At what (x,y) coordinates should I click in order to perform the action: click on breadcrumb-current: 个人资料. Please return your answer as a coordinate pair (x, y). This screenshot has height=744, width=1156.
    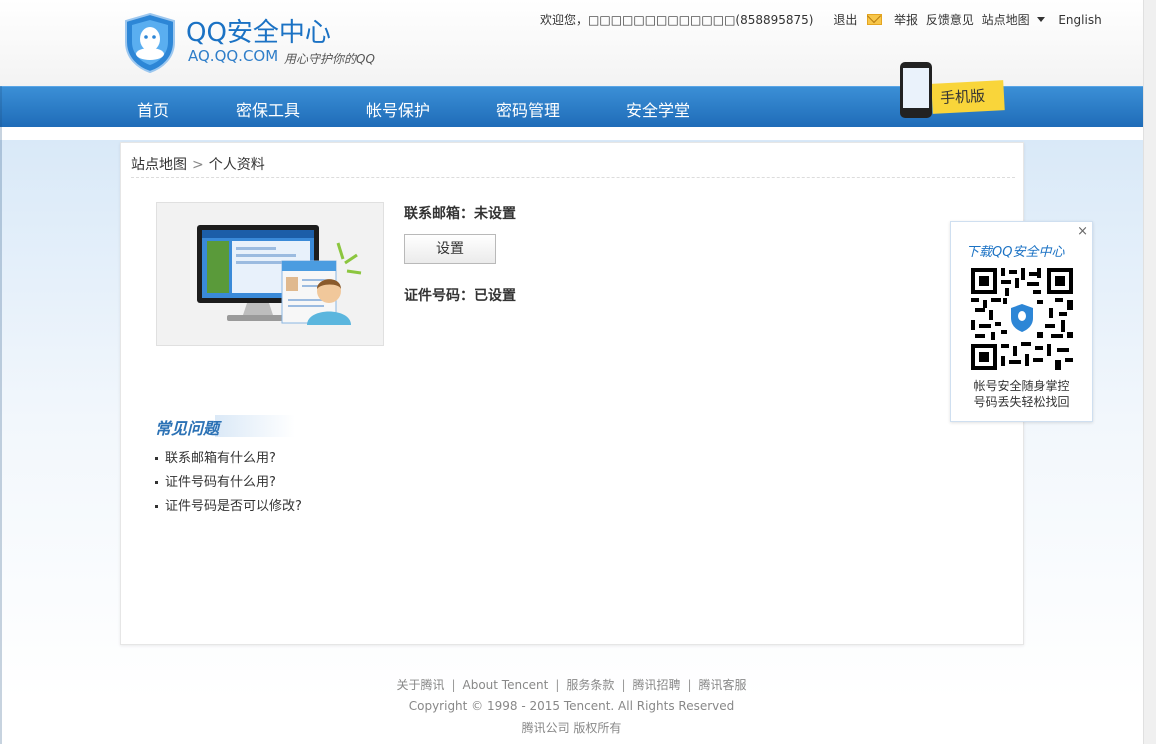
    Looking at the image, I should click on (236, 165).